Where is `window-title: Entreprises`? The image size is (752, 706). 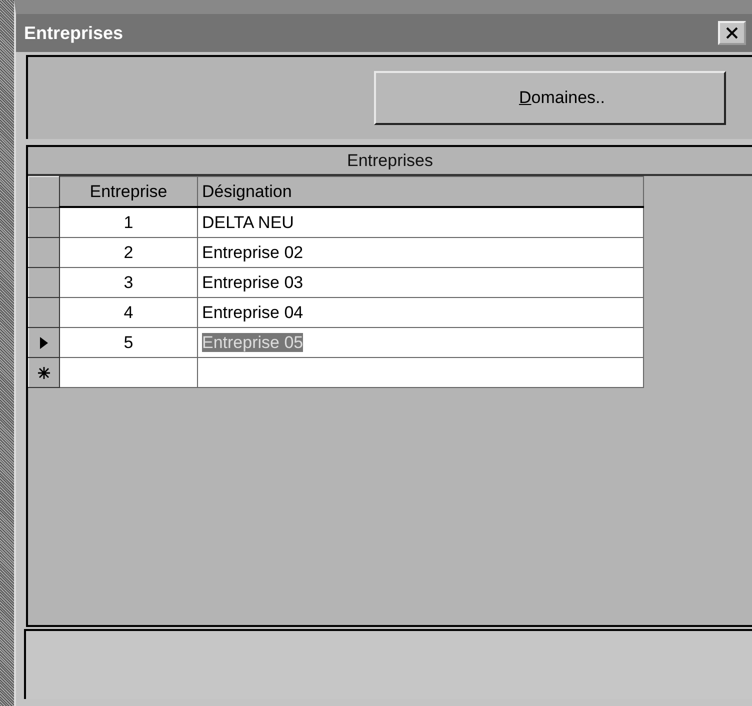
window-title: Entreprises is located at coordinates (74, 33).